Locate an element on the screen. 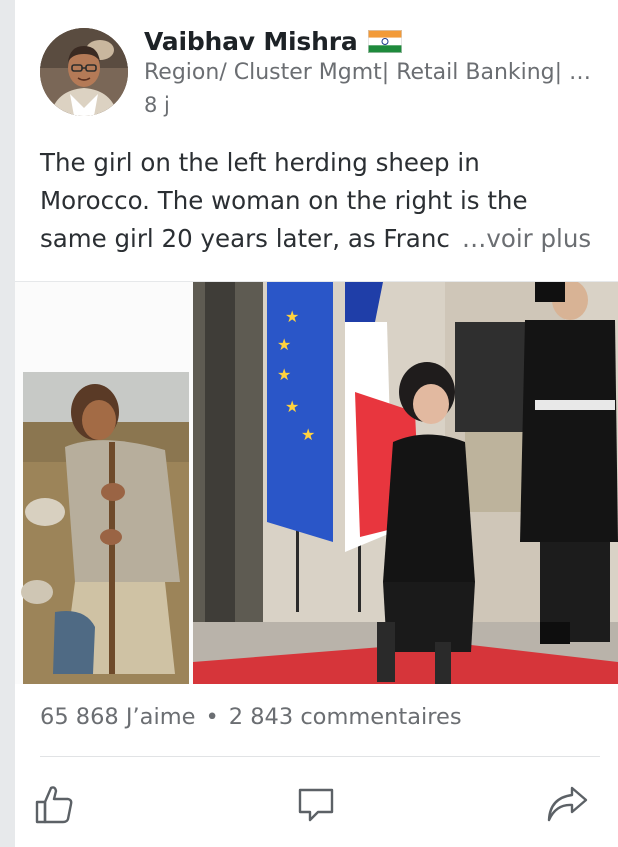  see-more-link: …voir plus is located at coordinates (526, 238).